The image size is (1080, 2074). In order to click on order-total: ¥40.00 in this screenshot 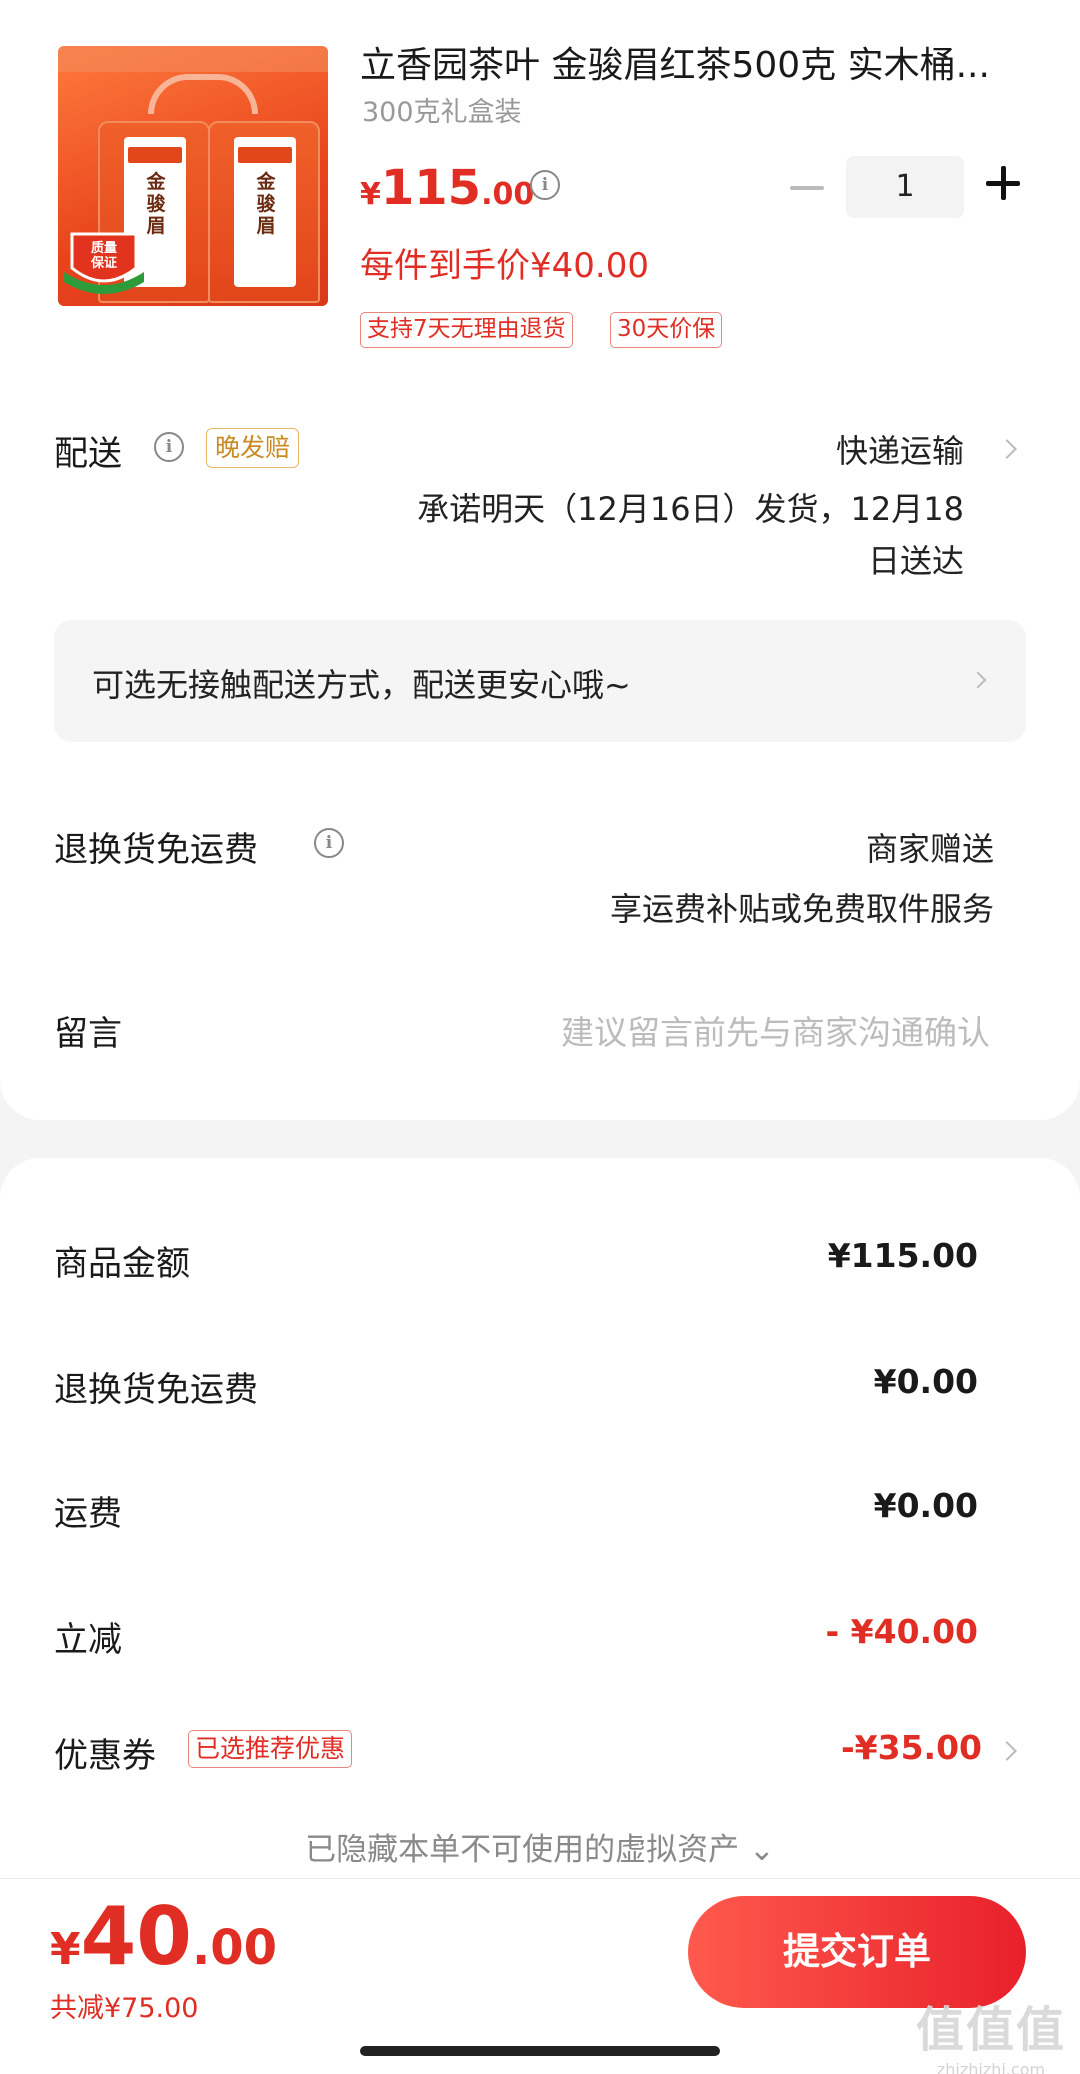, I will do `click(163, 1936)`.